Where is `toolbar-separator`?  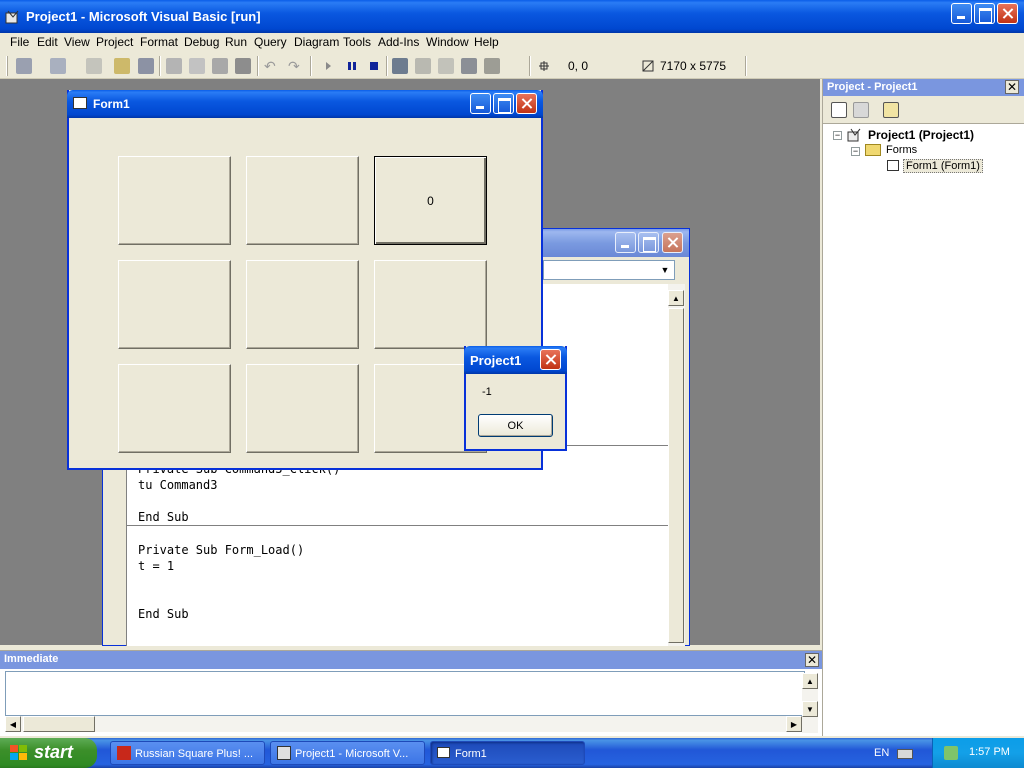
toolbar-separator is located at coordinates (746, 66).